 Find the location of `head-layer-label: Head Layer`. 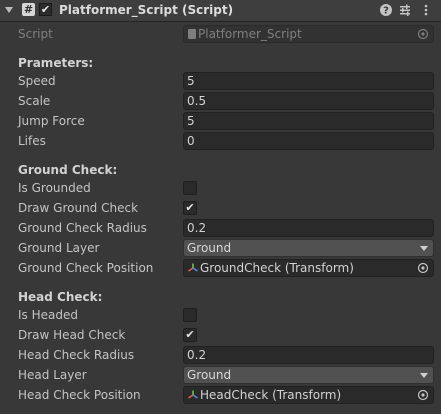

head-layer-label: Head Layer is located at coordinates (52, 375).